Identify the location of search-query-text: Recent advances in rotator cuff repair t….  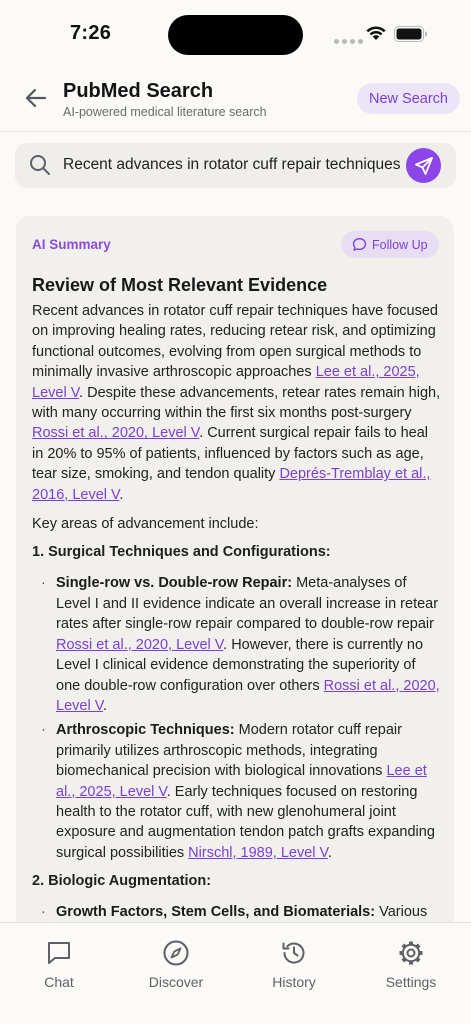
(232, 164).